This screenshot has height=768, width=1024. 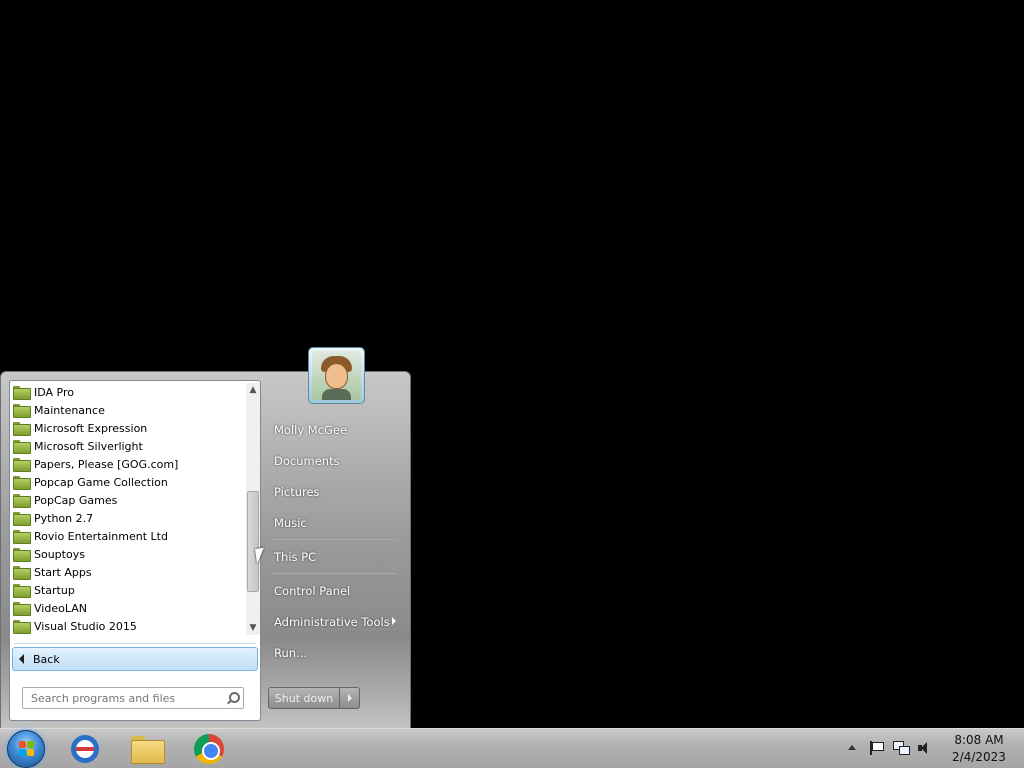 I want to click on program-folder-label: Maintenance, so click(x=69, y=410).